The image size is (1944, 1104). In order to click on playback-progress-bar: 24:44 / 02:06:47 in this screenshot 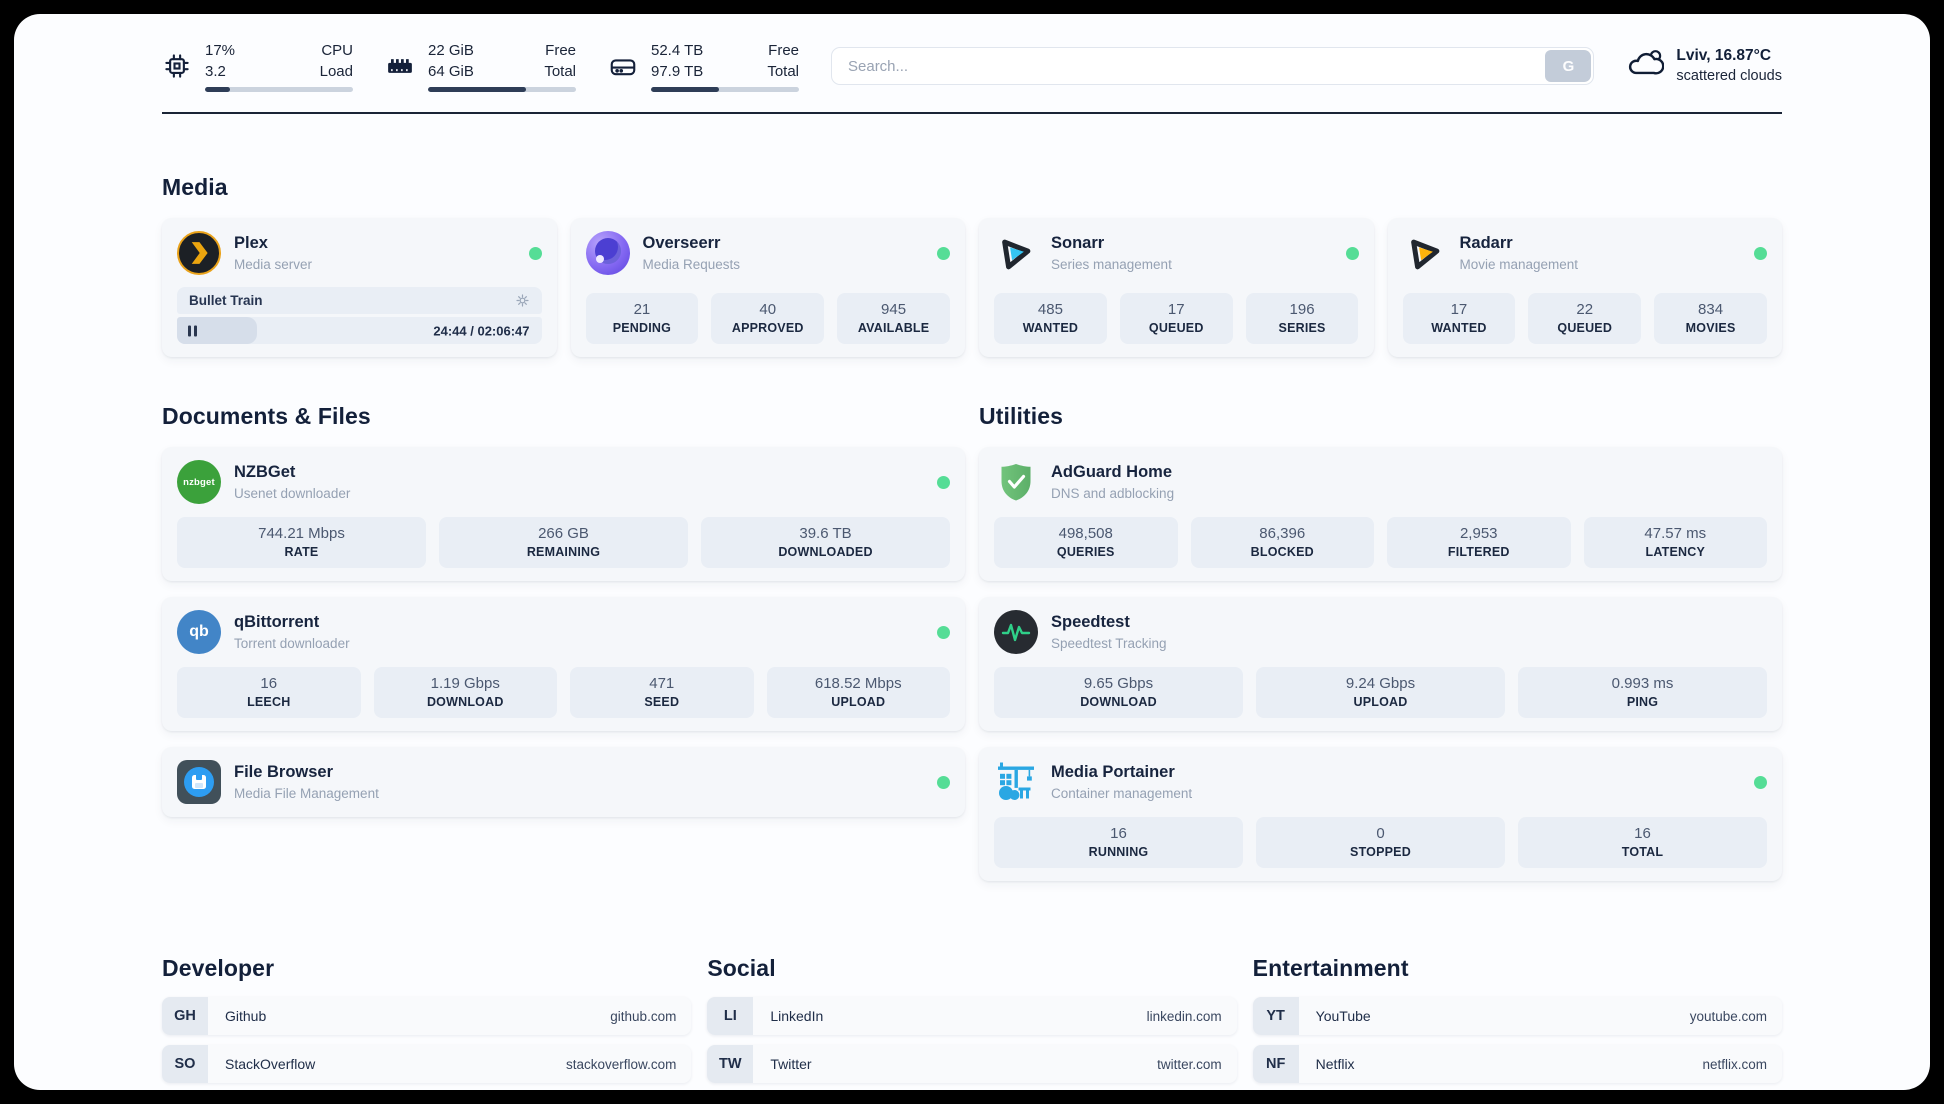, I will do `click(359, 330)`.